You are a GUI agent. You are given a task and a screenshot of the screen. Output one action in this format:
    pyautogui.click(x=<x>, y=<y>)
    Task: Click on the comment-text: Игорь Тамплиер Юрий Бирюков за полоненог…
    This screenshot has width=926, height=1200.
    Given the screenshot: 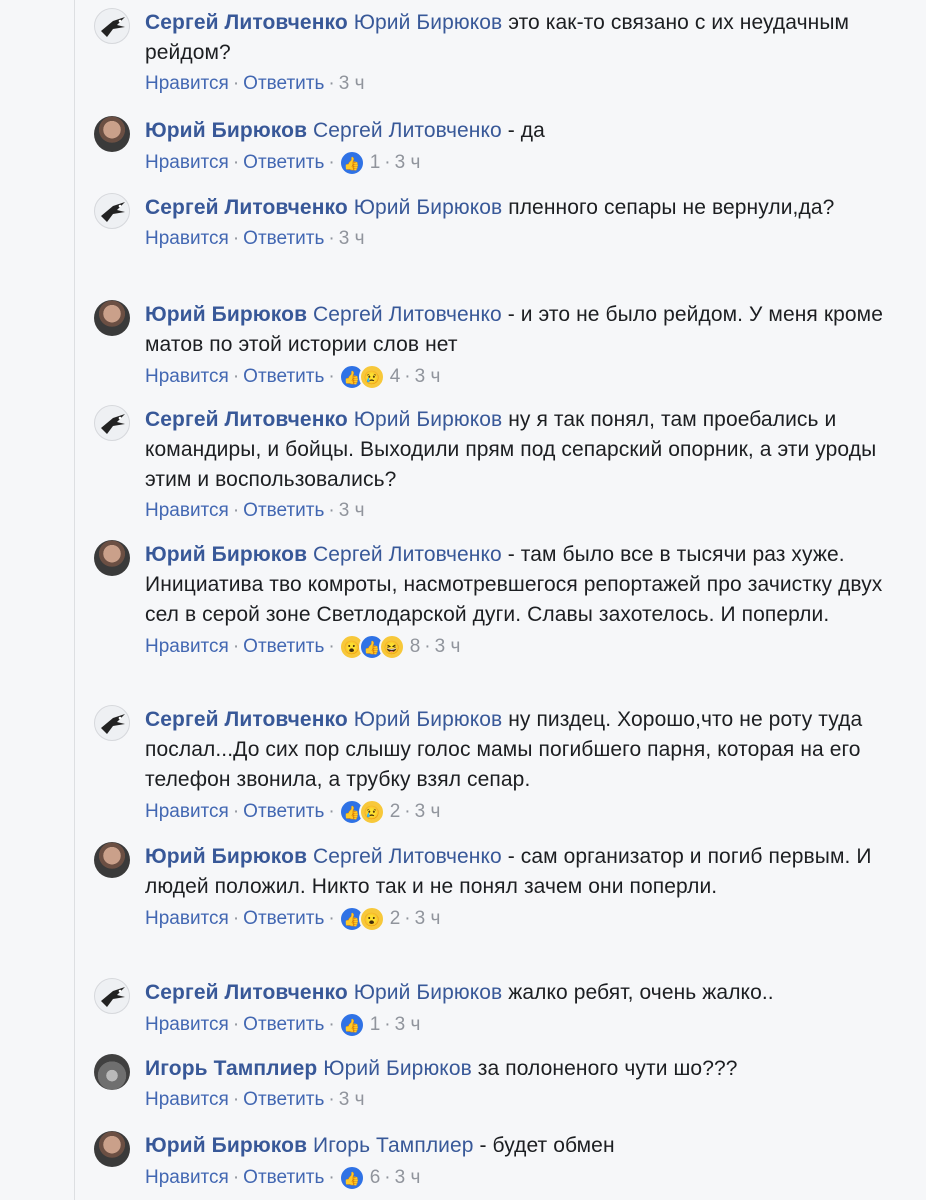 What is the action you would take?
    pyautogui.click(x=515, y=1069)
    